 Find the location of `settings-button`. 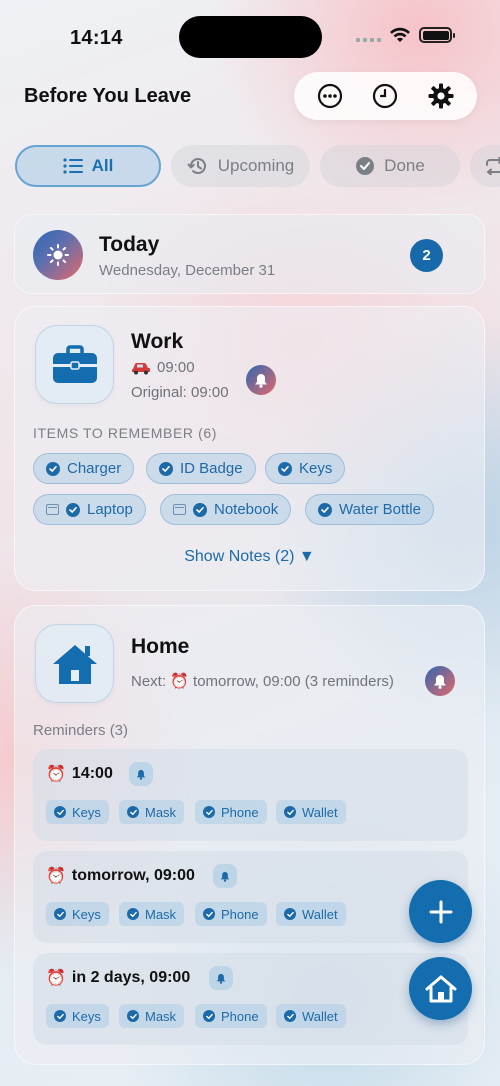

settings-button is located at coordinates (441, 96).